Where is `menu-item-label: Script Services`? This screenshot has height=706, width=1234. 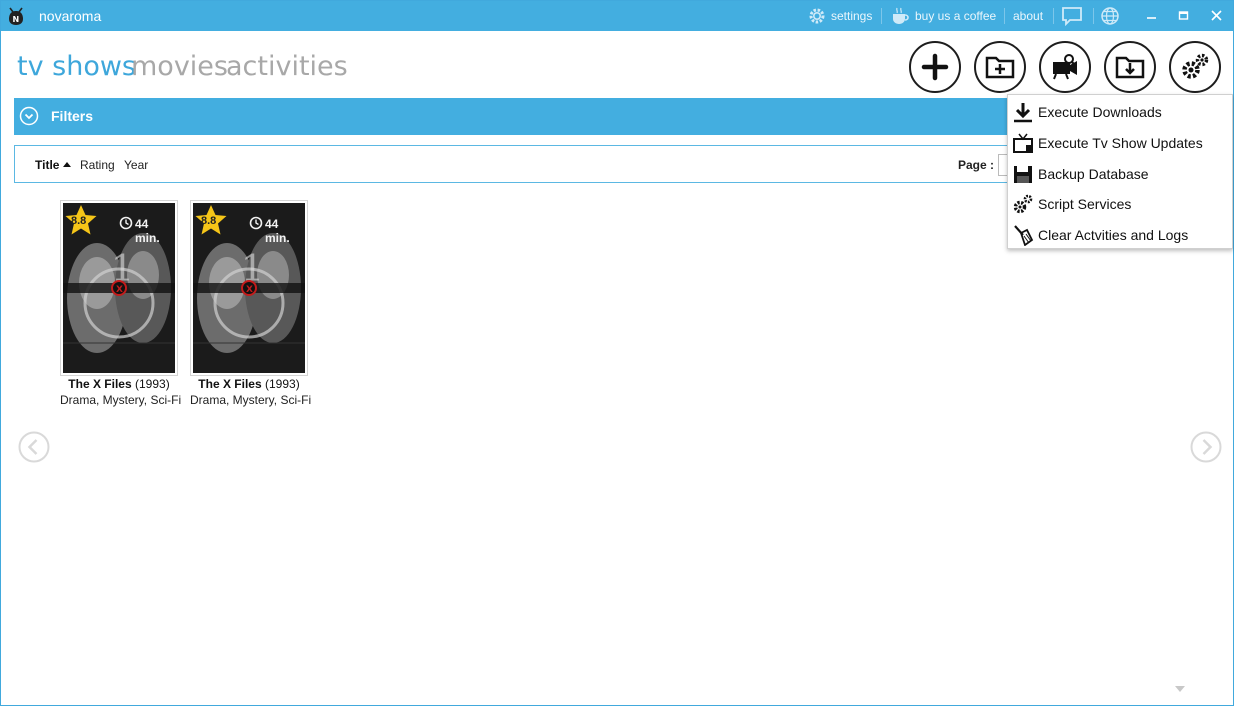 menu-item-label: Script Services is located at coordinates (1085, 204).